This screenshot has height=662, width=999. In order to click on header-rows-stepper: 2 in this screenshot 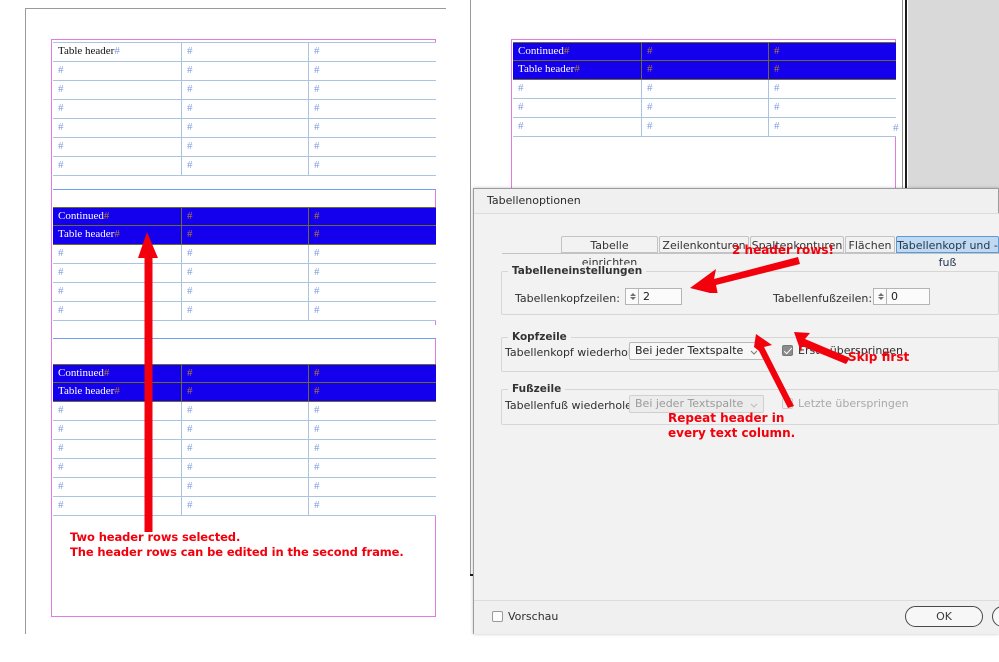, I will do `click(653, 296)`.